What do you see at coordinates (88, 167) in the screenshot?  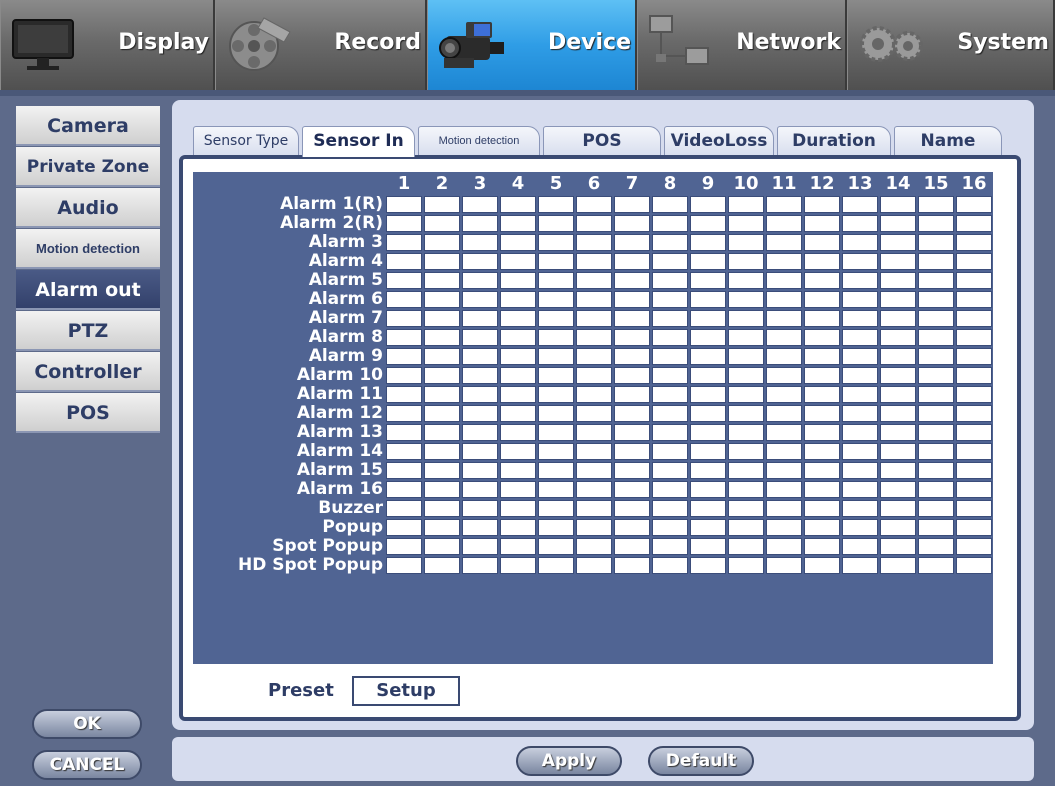 I see `sidebar-item-private-zone: Private Zone` at bounding box center [88, 167].